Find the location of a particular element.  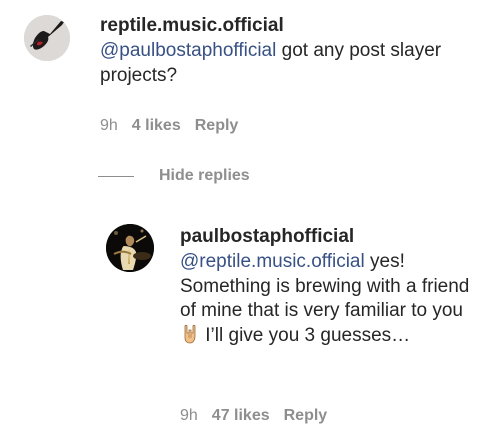

hide-replies-divider is located at coordinates (116, 176).